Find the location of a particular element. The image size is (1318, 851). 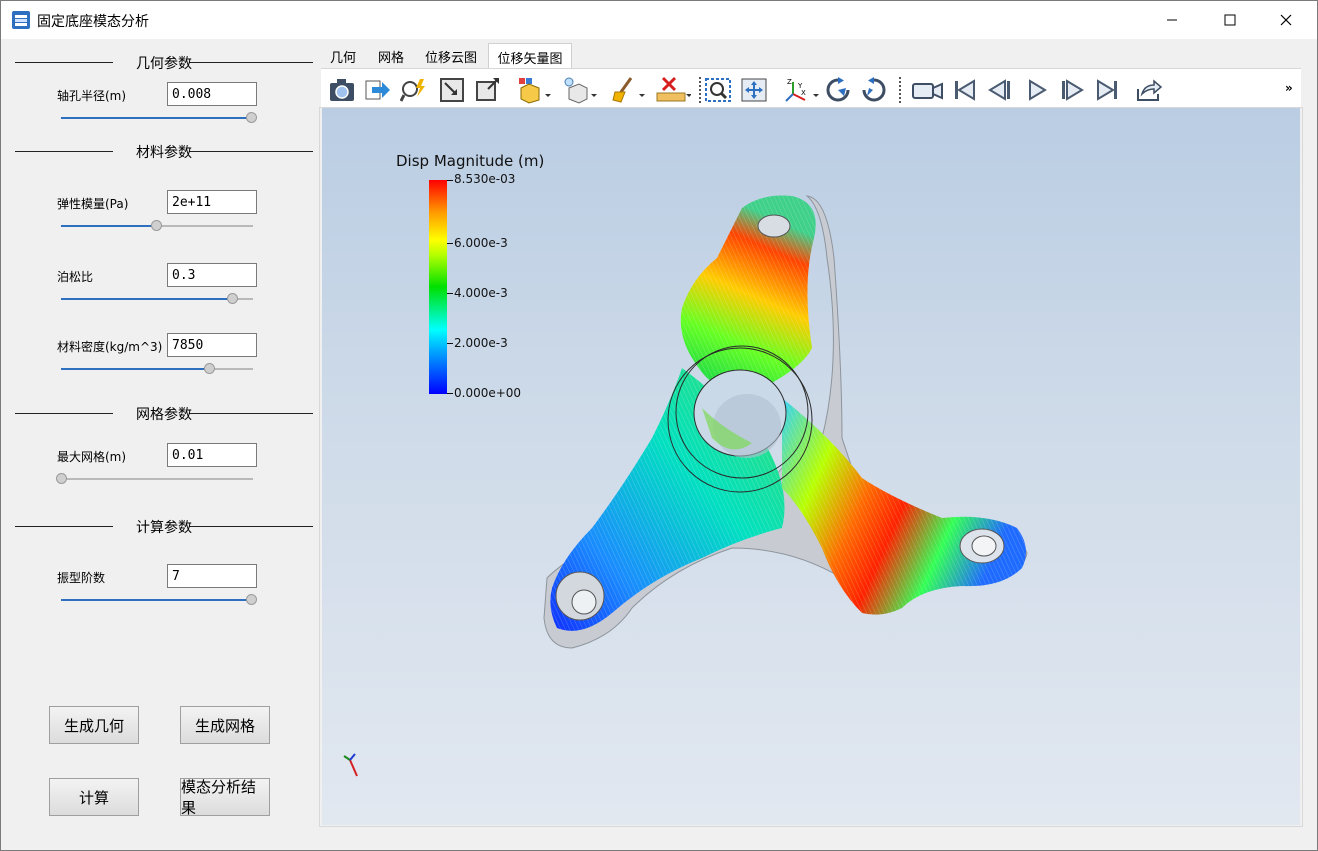

svg-text: Z is located at coordinates (789, 82).